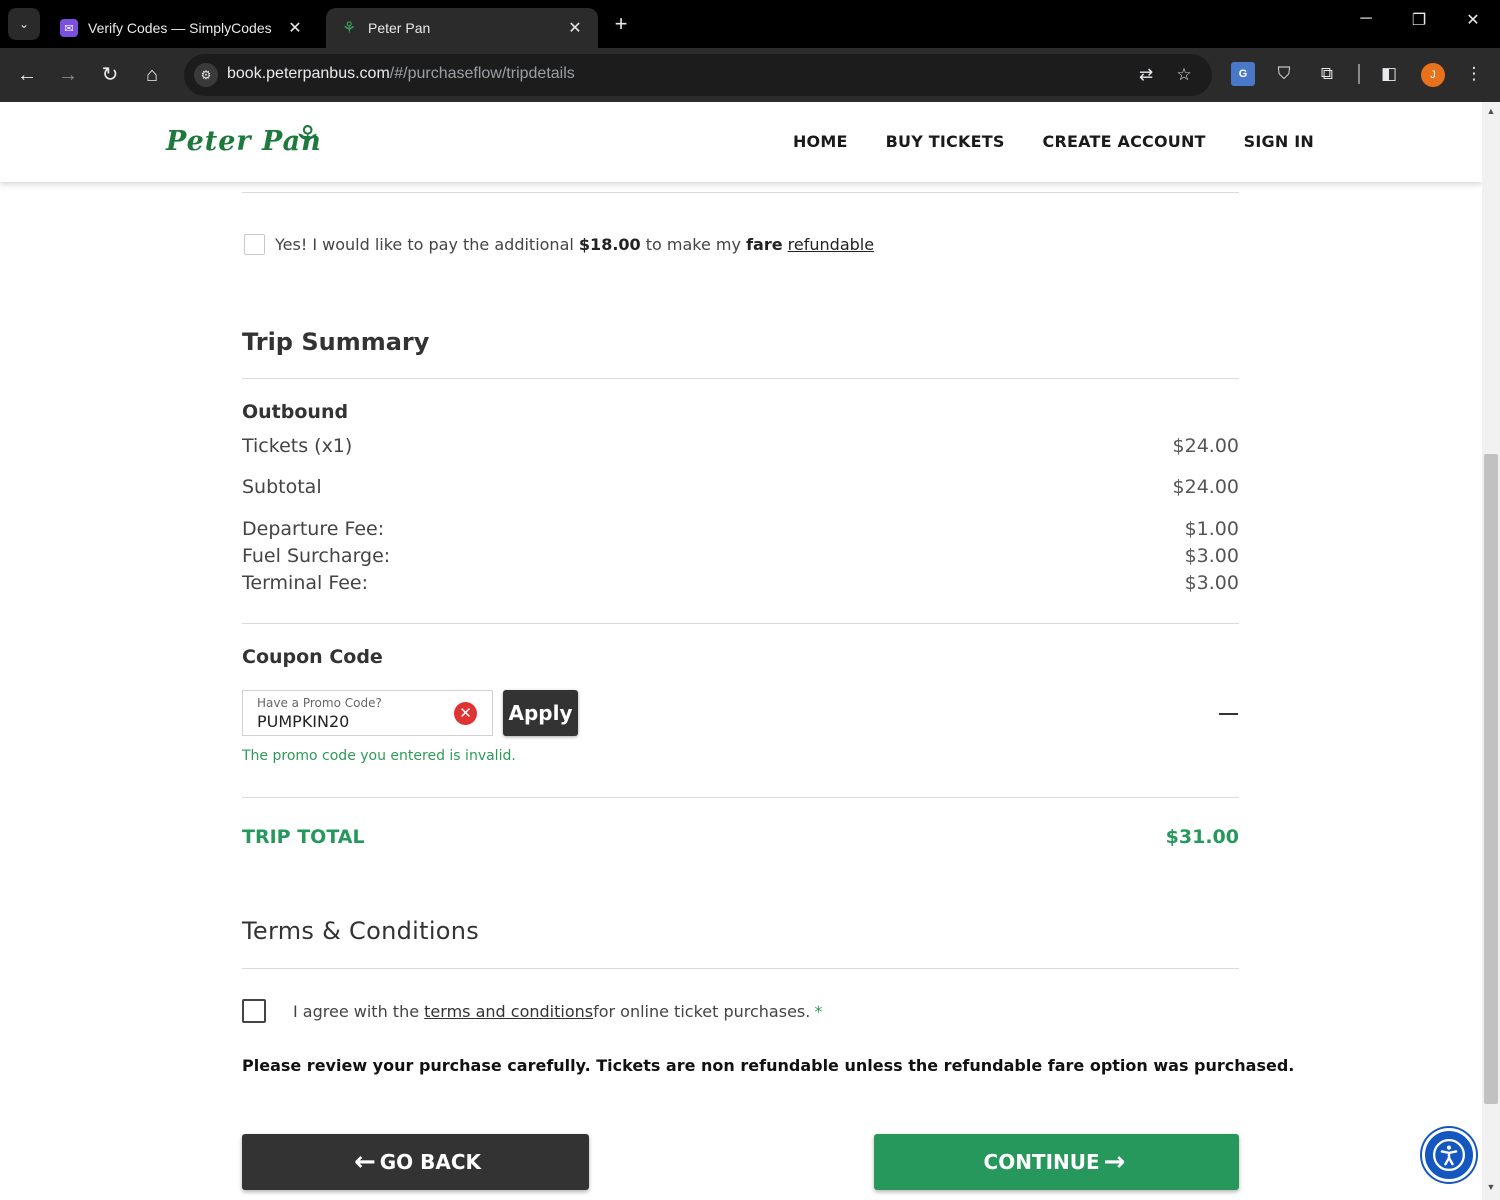 The image size is (1500, 1200). Describe the element at coordinates (740, 529) in the screenshot. I see `fee-line: Departure Fee: $1.00` at that location.